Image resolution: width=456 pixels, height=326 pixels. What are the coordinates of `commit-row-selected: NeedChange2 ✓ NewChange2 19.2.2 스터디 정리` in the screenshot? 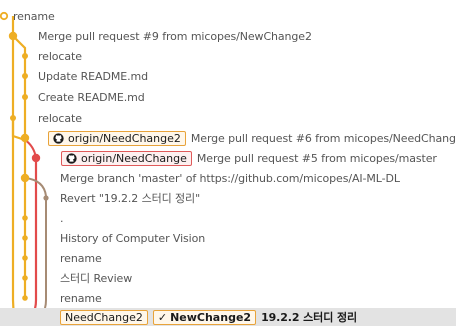 It's located at (228, 317).